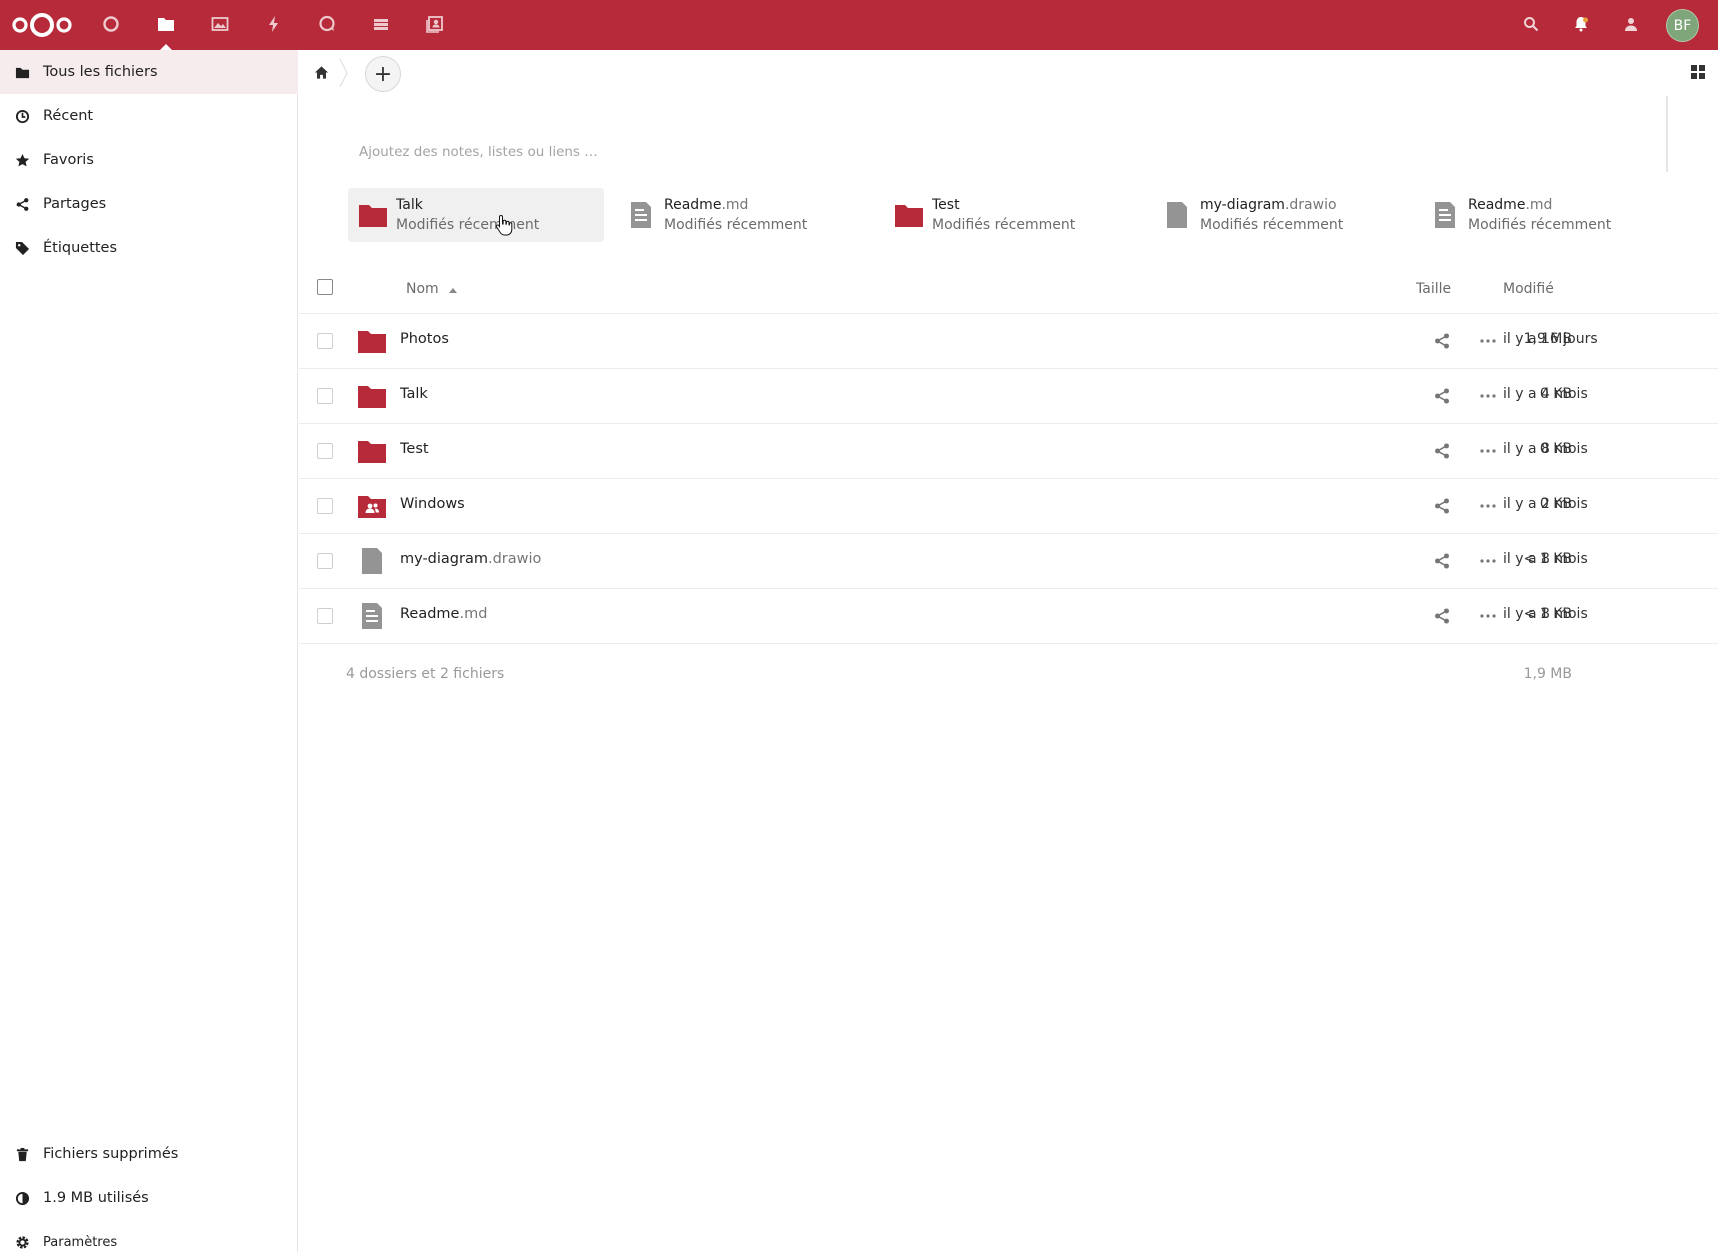 The height and width of the screenshot is (1252, 1718). I want to click on sidebar-item-recent: Récent, so click(149, 116).